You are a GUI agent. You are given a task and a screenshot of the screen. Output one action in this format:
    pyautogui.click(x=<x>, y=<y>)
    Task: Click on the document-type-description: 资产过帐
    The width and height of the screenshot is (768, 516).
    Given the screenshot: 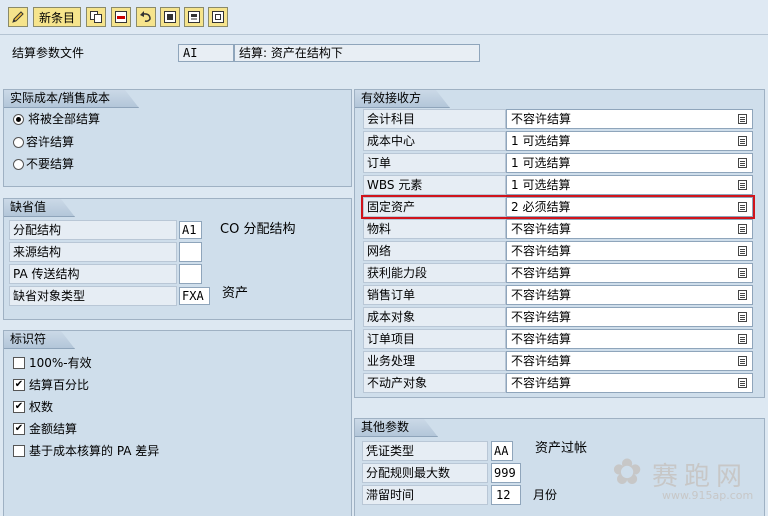 What is the action you would take?
    pyautogui.click(x=561, y=448)
    